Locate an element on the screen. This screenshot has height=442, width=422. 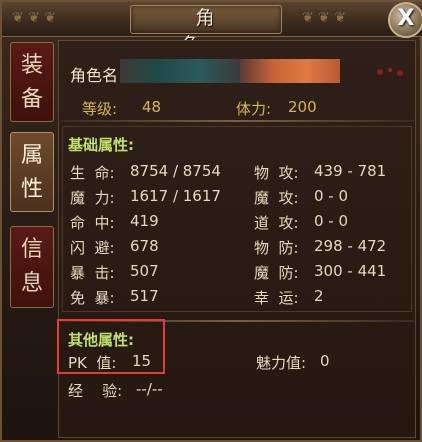
title-bar: ❦ ❦ ❦ ❦ ❦ ❦ 角 色 is located at coordinates (212, 29).